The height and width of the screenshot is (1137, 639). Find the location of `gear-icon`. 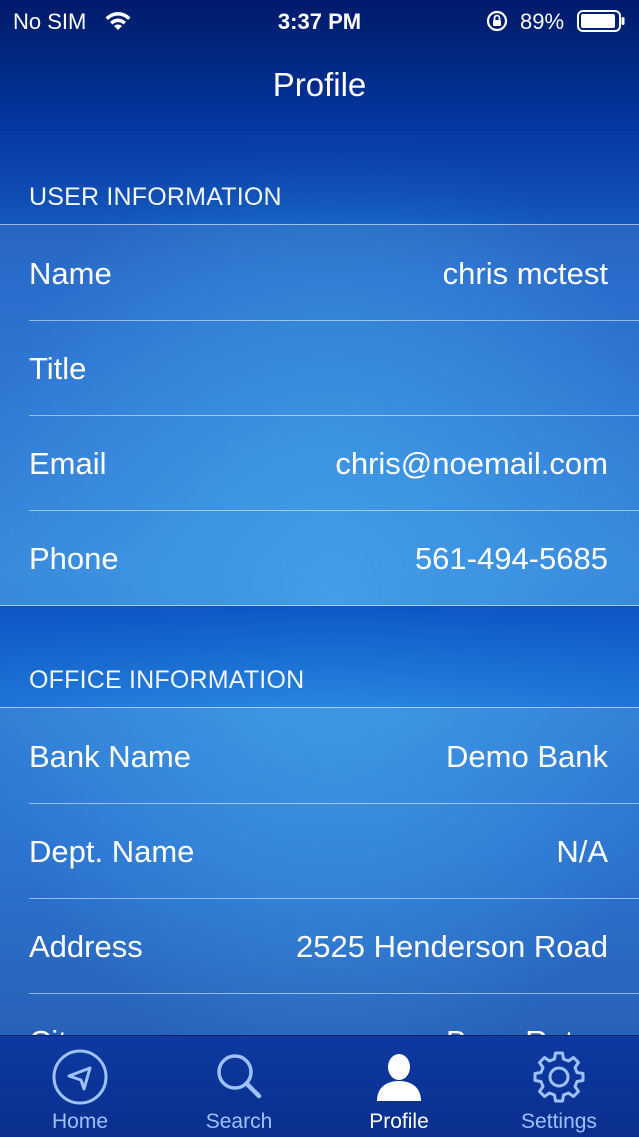

gear-icon is located at coordinates (559, 1077).